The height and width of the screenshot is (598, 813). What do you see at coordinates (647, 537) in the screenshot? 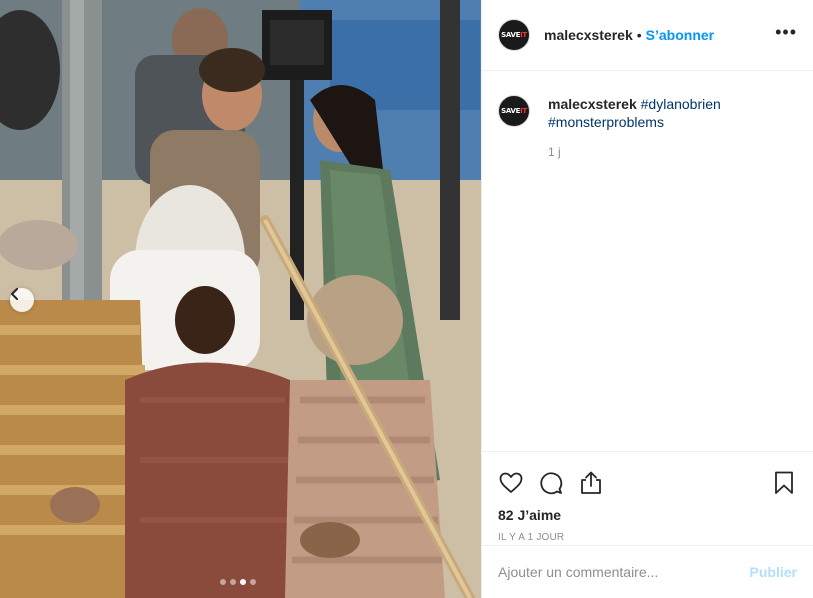
I see `posted-ago: IL Y A 1 JOUR` at bounding box center [647, 537].